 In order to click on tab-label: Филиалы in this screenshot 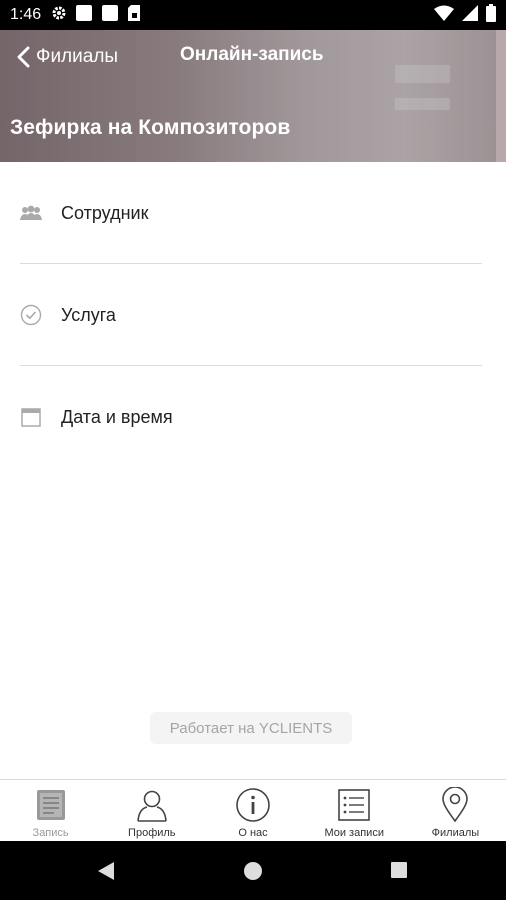, I will do `click(455, 833)`.